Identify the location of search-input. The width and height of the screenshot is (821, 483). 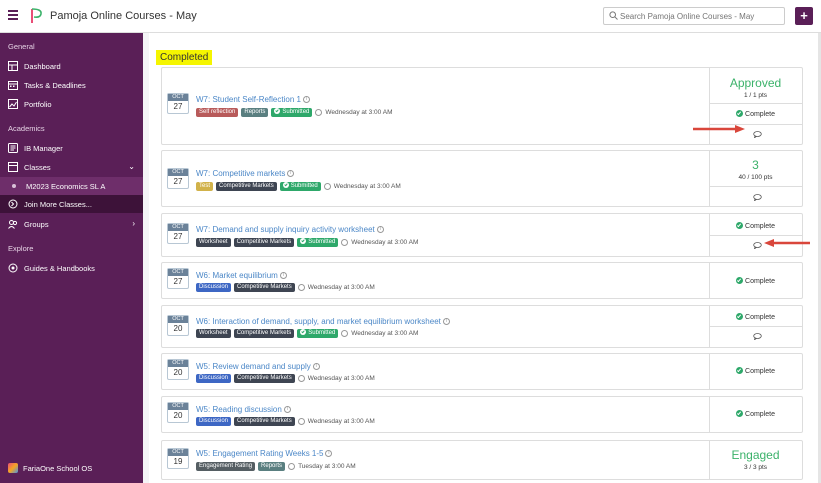
(700, 16).